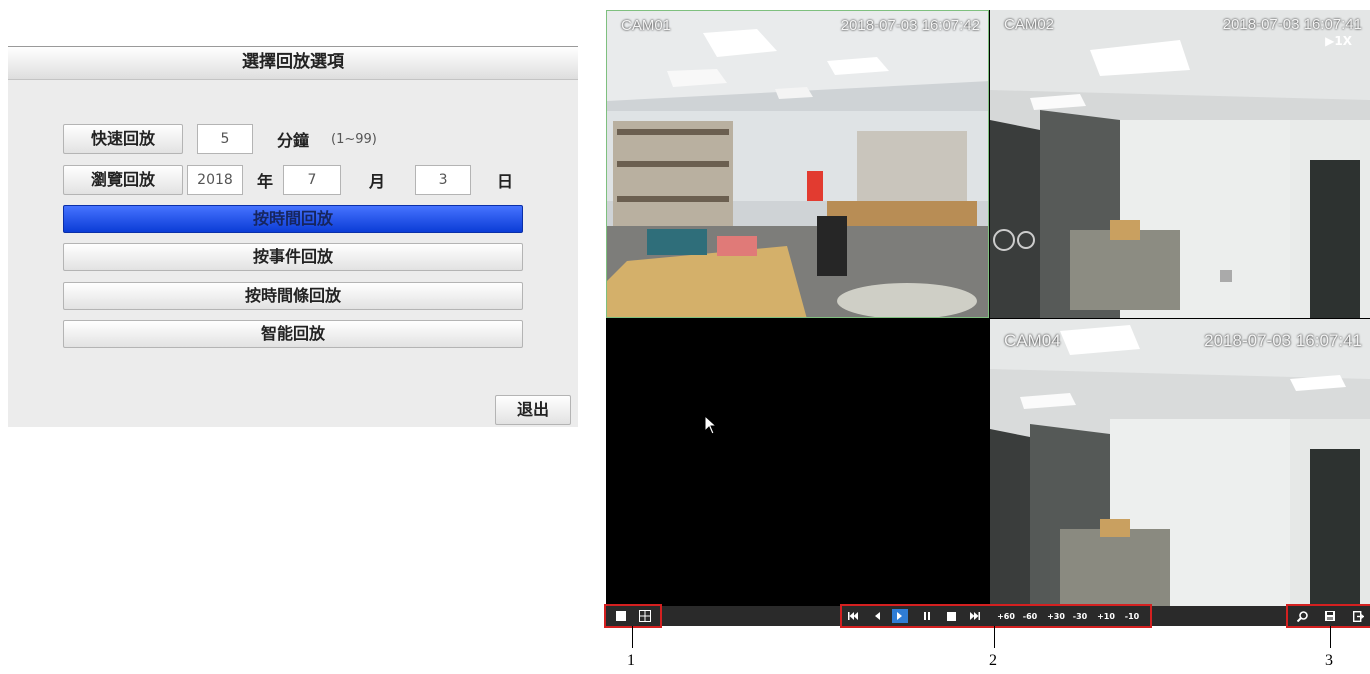  What do you see at coordinates (312, 180) in the screenshot?
I see `month-field: 7` at bounding box center [312, 180].